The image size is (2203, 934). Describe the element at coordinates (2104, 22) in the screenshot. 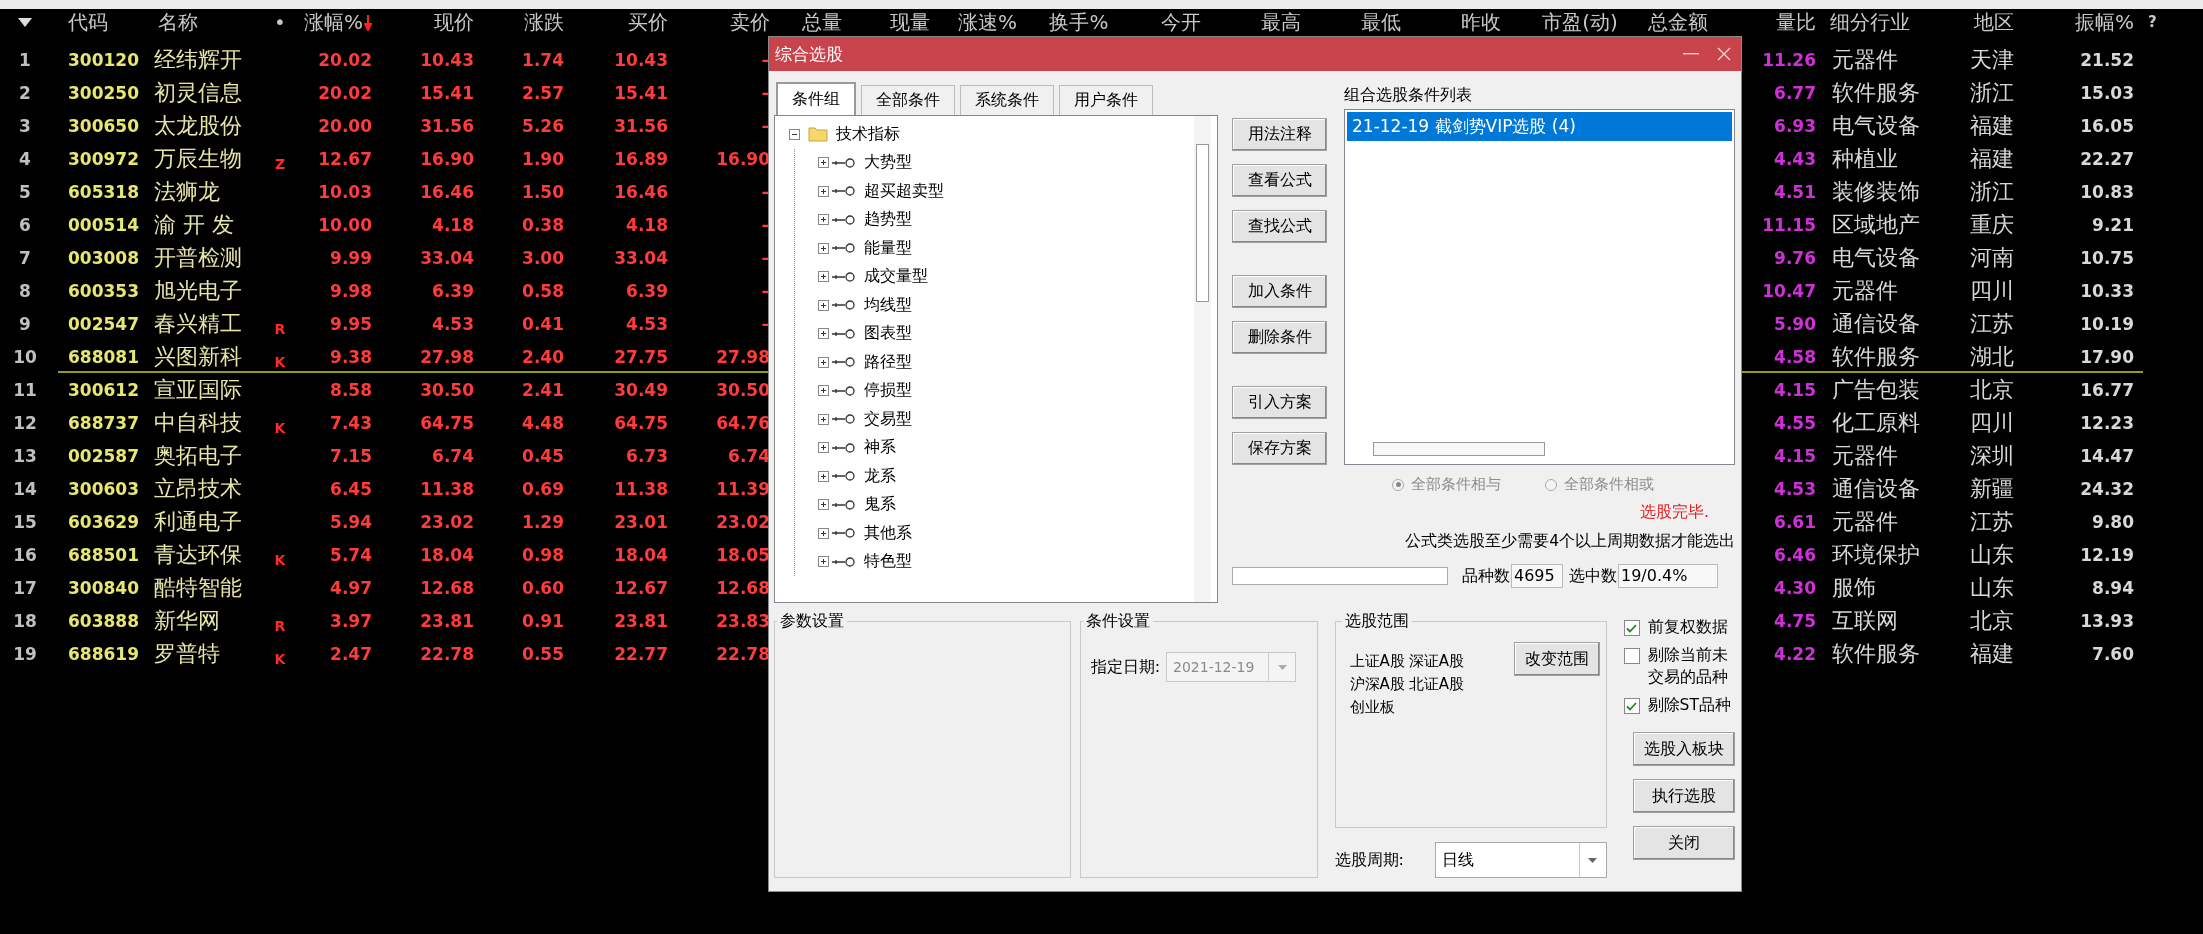

I see `column-header: 振幅%` at that location.